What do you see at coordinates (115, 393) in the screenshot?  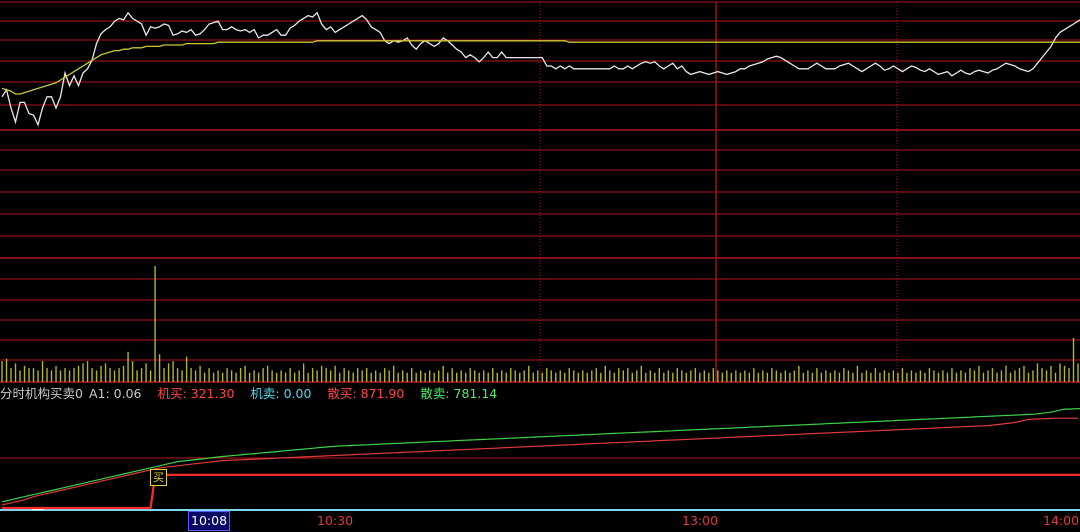 I see `a1-value: A1: 0.06` at bounding box center [115, 393].